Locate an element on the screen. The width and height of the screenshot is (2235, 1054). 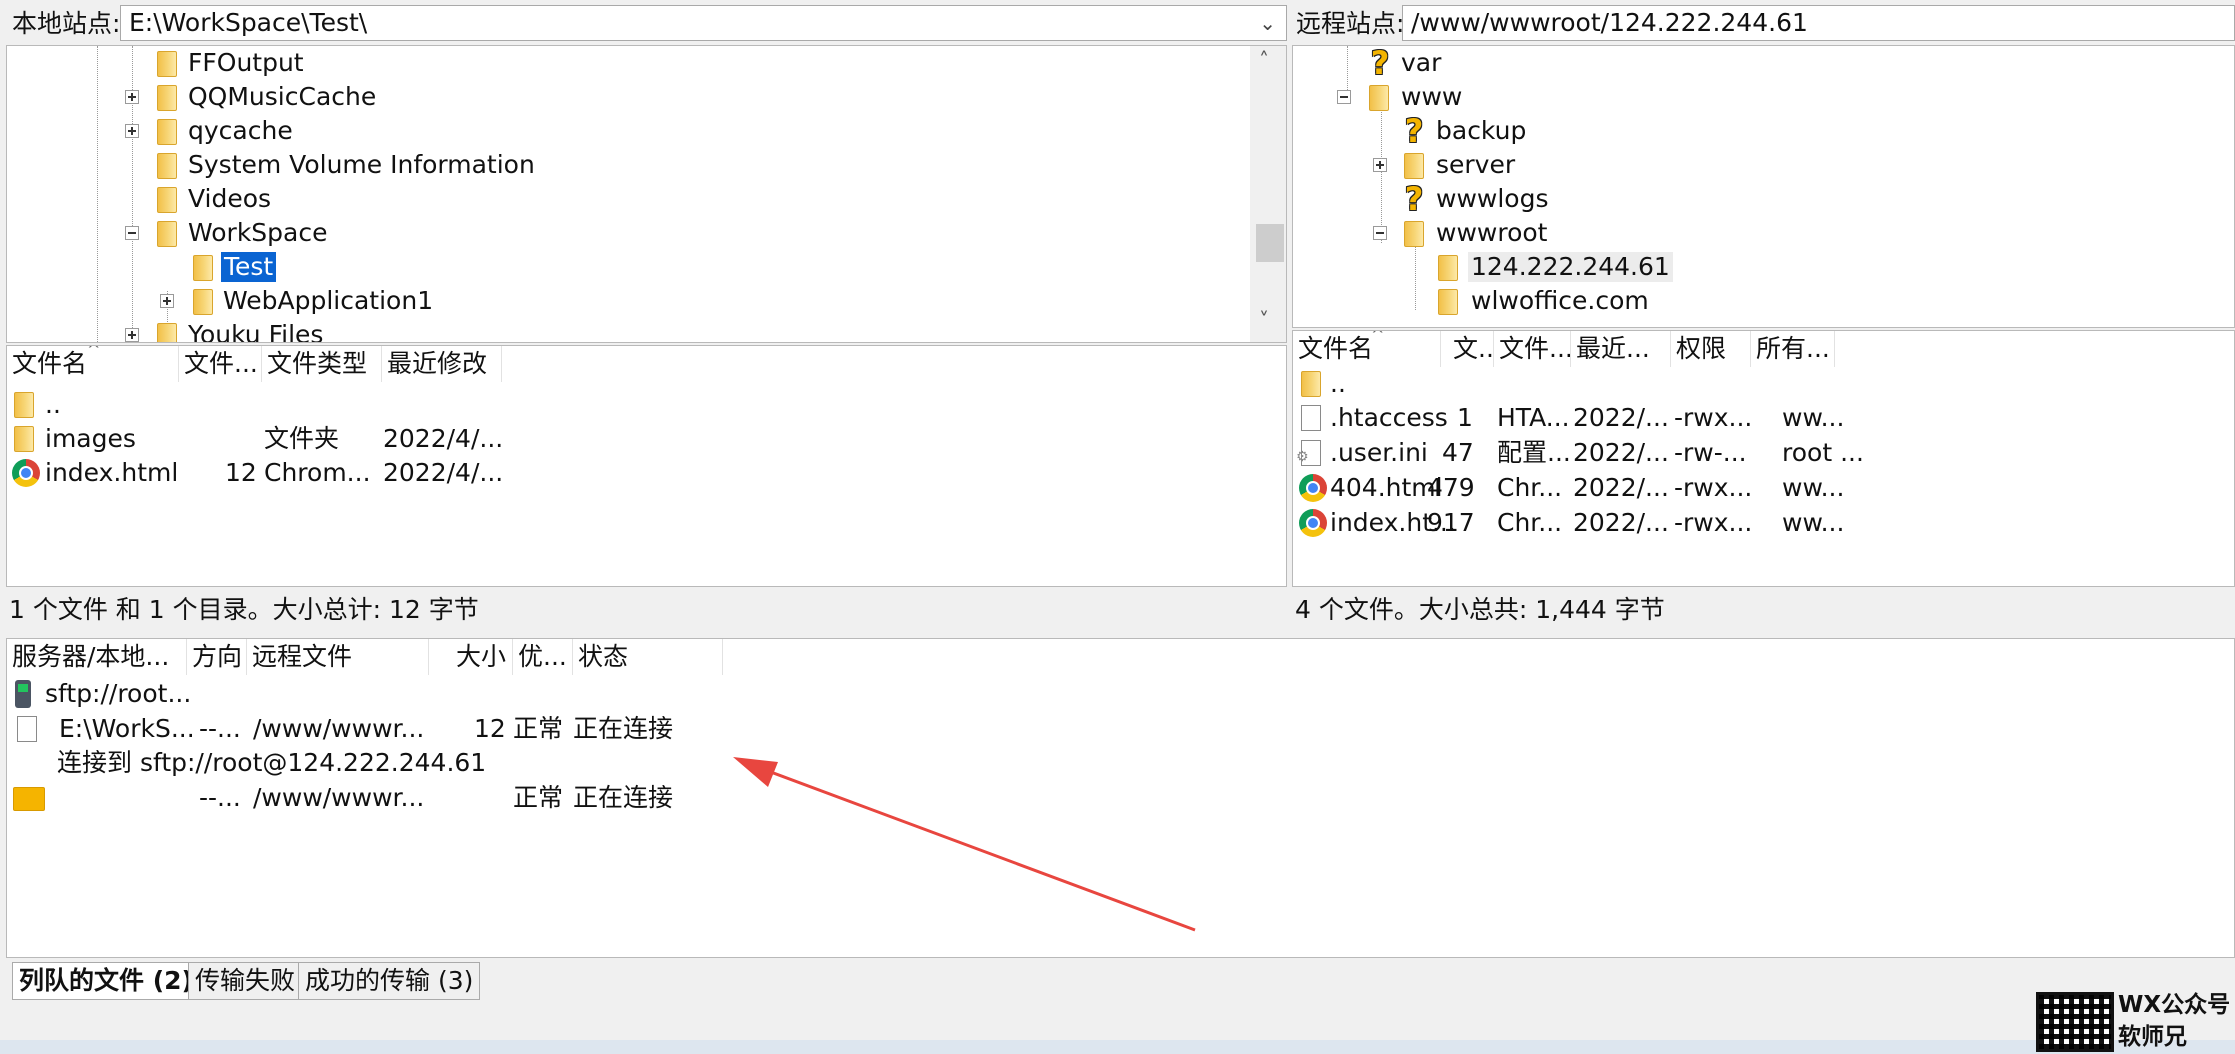
queue-tabs: 列队的文件 (2) 传输失败 成功的传输 (3) is located at coordinates (1120, 981).